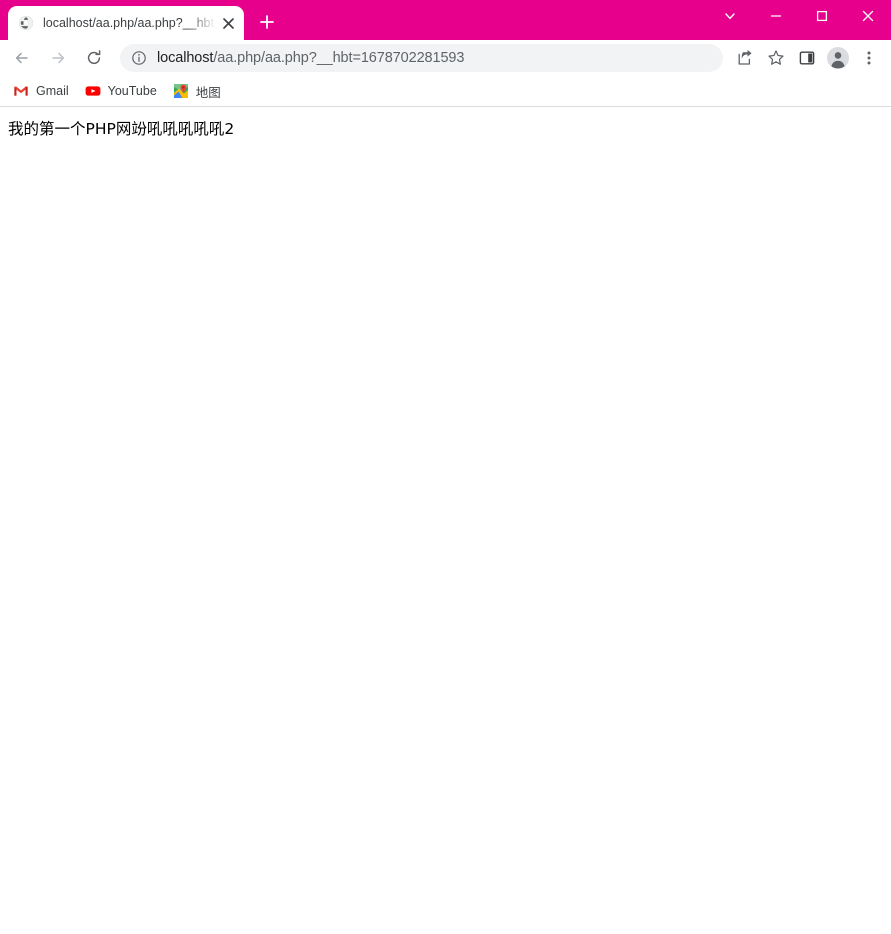  I want to click on tab-close-icon, so click(228, 23).